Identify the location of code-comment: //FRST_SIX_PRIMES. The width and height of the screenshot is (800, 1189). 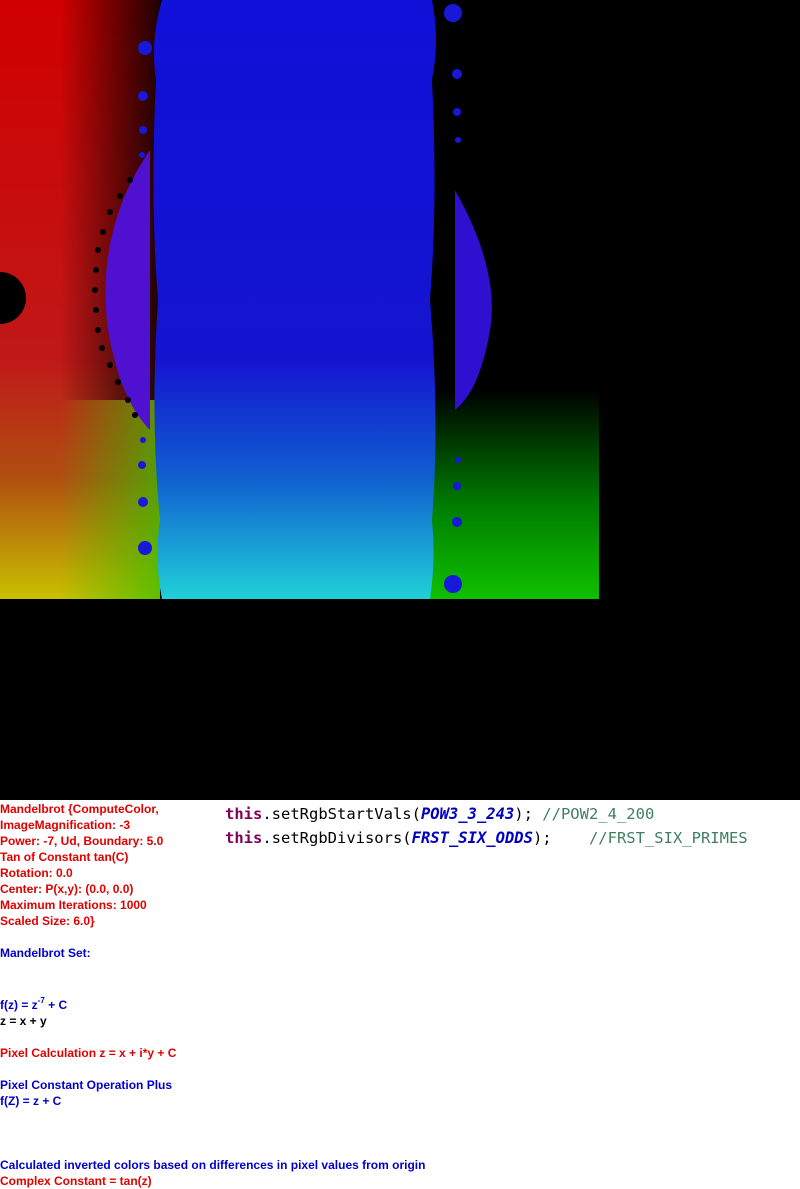
(649, 838).